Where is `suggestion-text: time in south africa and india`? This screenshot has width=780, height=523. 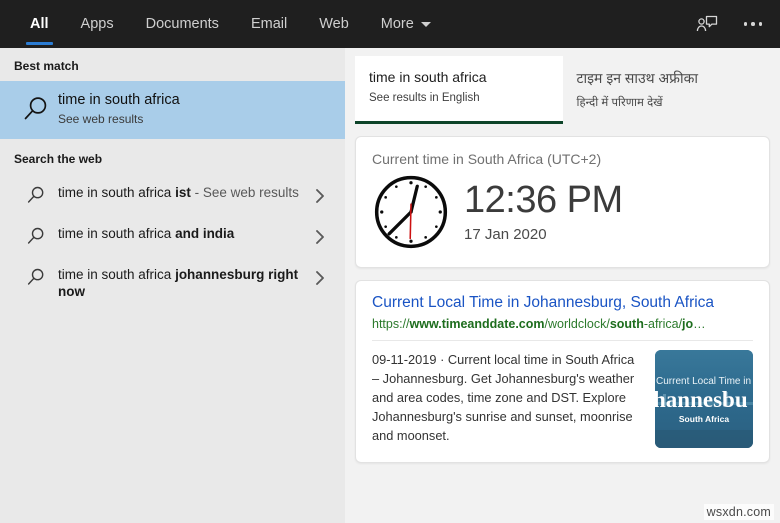 suggestion-text: time in south africa and india is located at coordinates (181, 233).